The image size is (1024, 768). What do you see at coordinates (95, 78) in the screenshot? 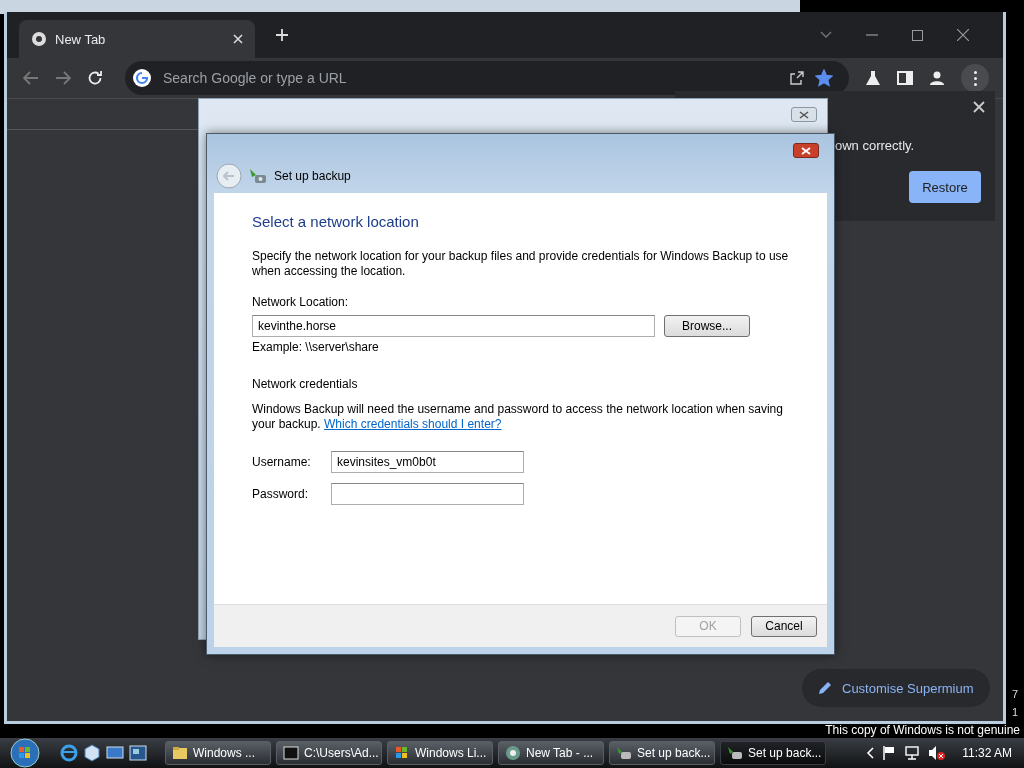
I see `reload-icon` at bounding box center [95, 78].